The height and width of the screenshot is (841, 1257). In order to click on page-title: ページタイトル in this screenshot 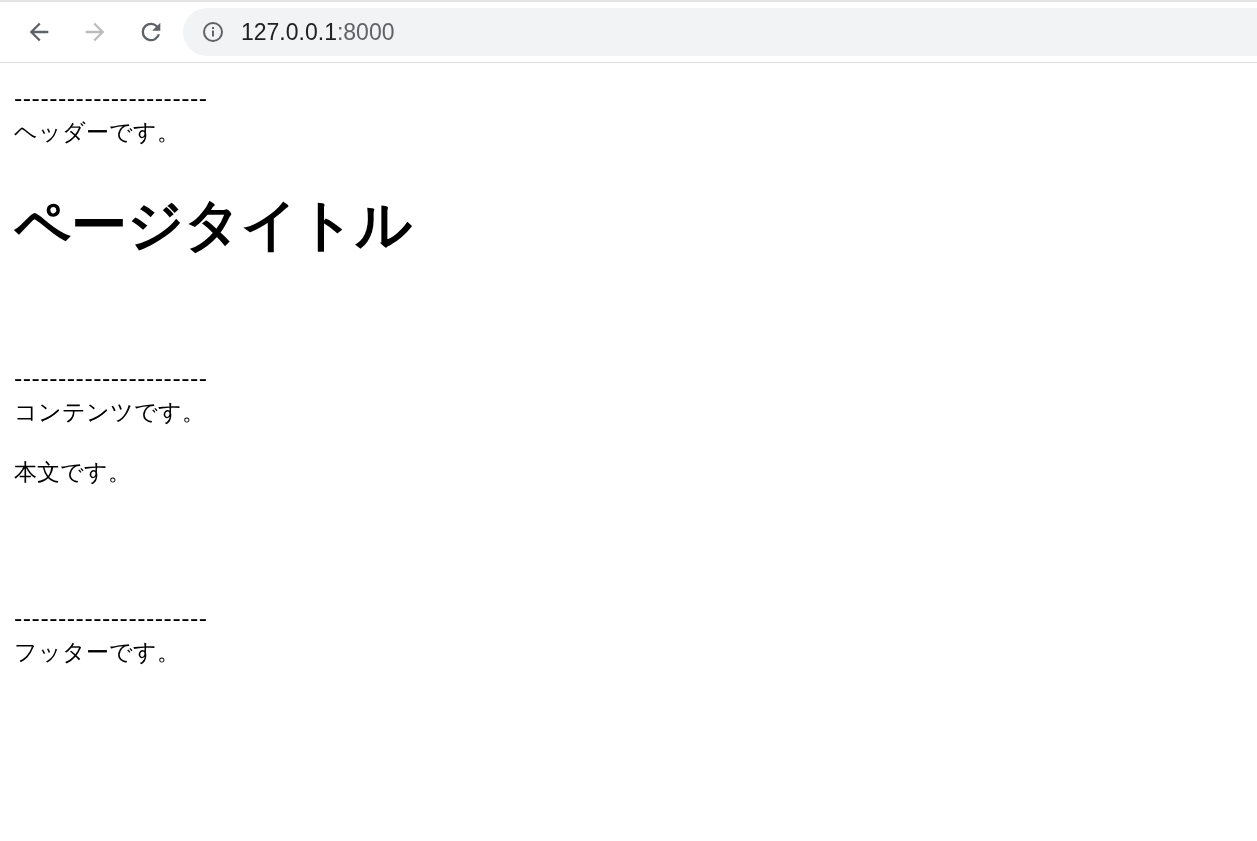, I will do `click(213, 225)`.